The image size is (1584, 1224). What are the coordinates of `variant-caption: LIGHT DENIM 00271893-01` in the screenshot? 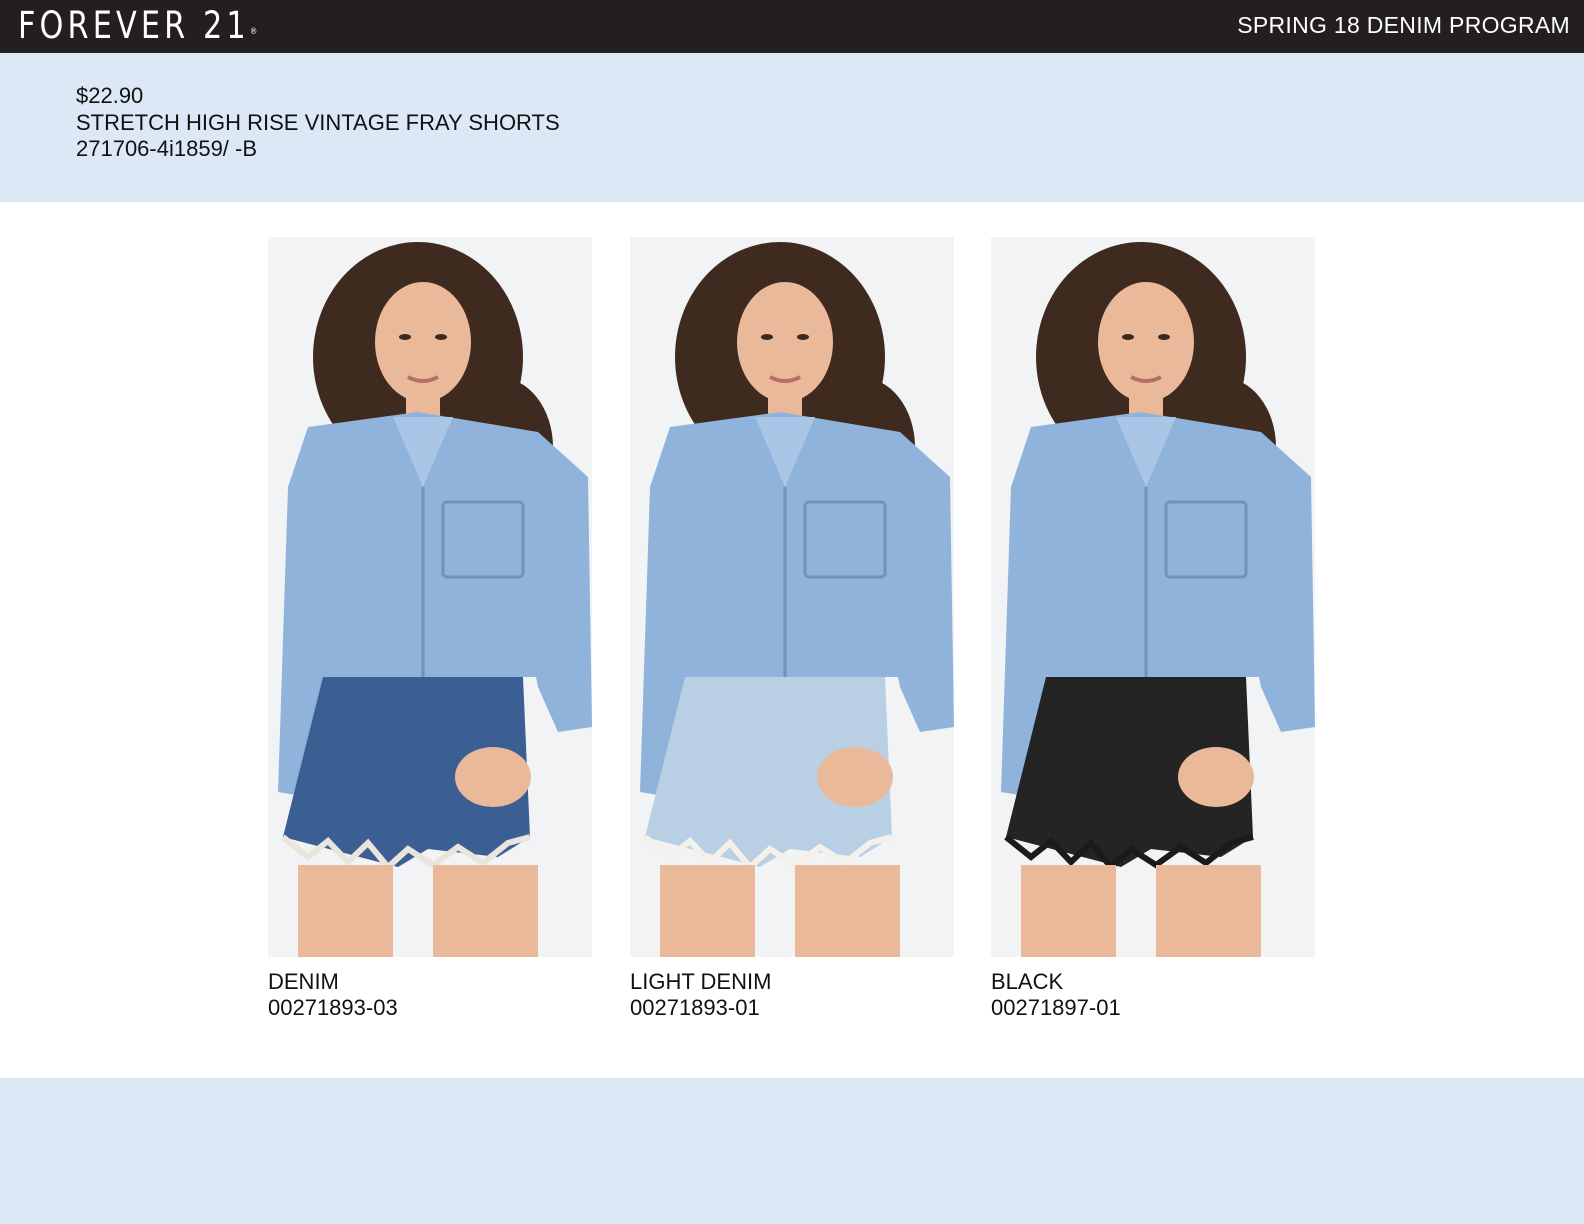 It's located at (792, 995).